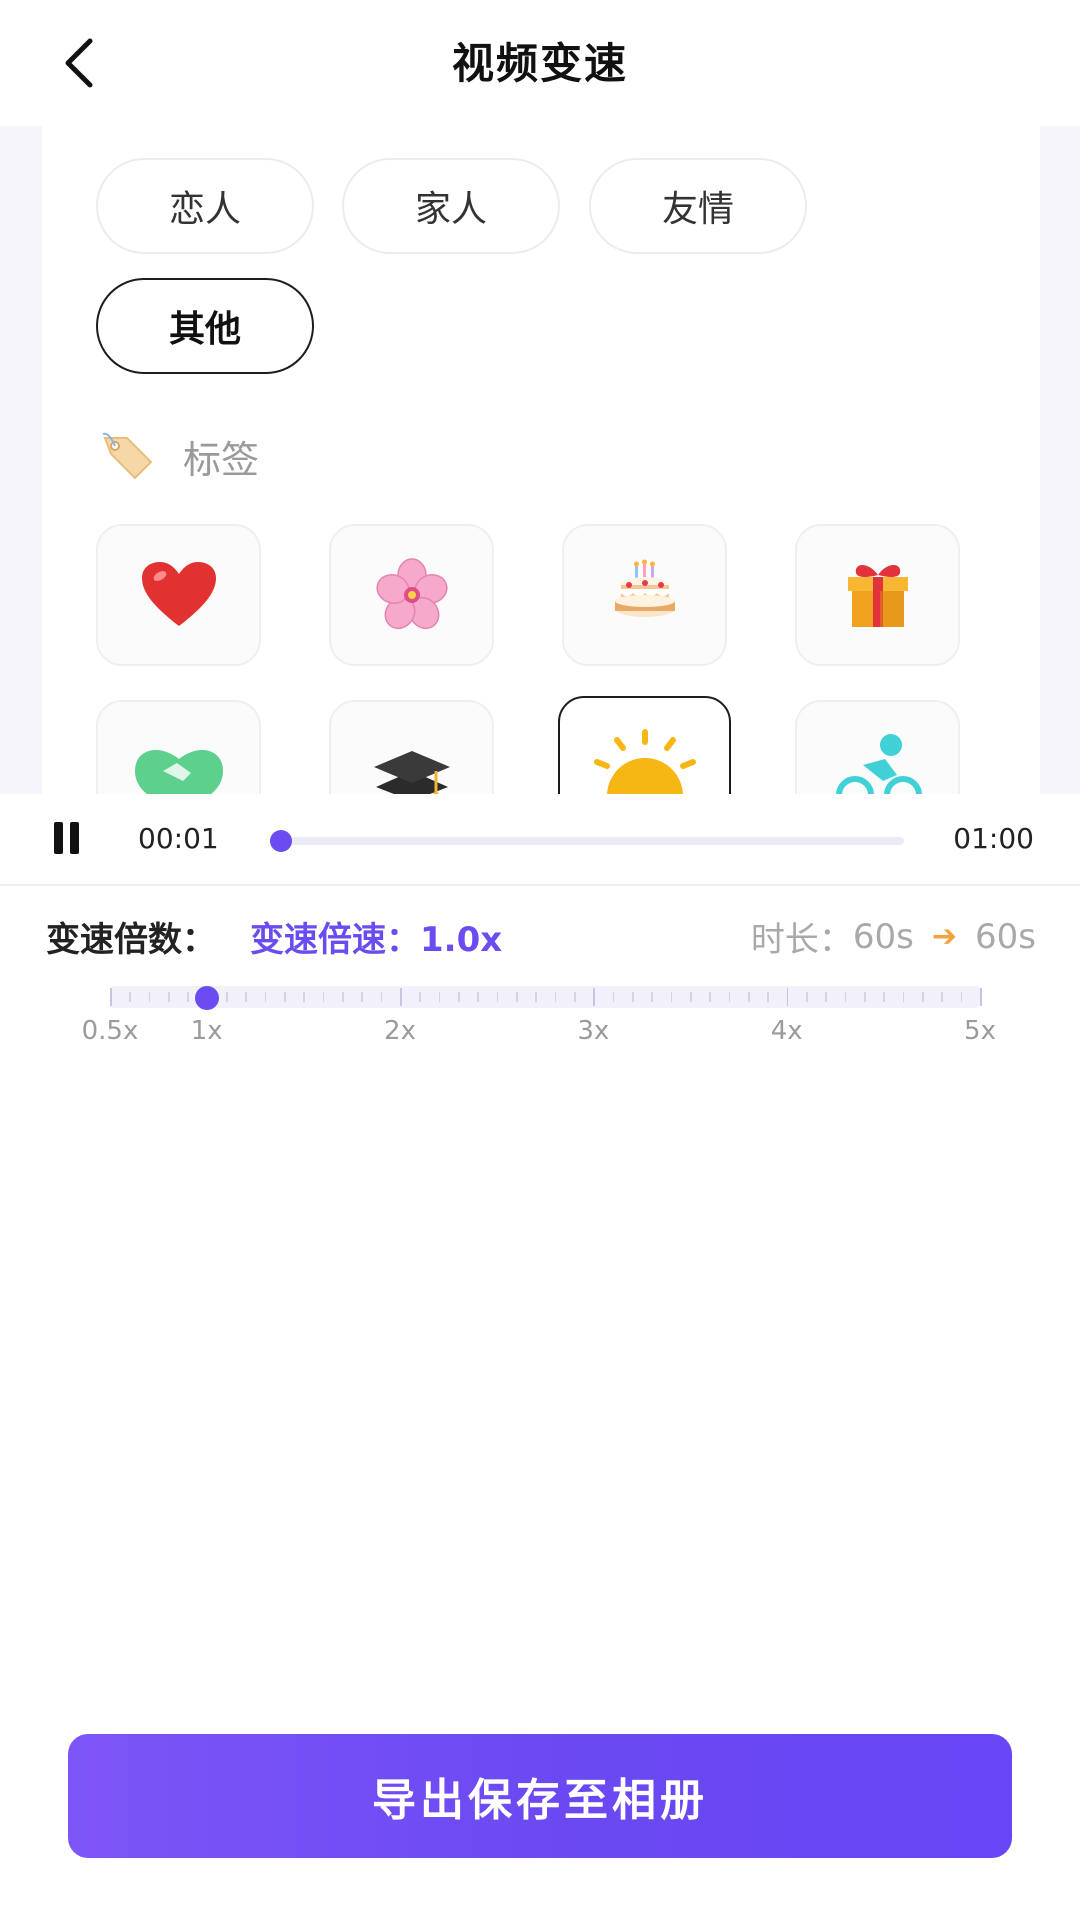 The height and width of the screenshot is (1920, 1080). Describe the element at coordinates (540, 1796) in the screenshot. I see `export-save-button: 导出保存至相册` at that location.